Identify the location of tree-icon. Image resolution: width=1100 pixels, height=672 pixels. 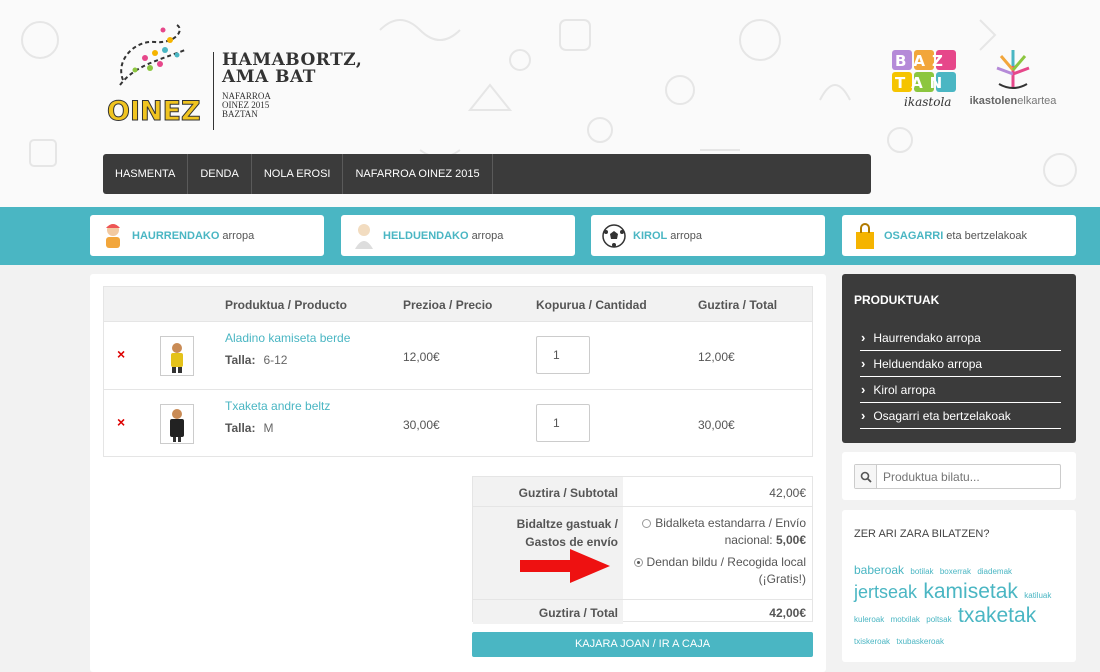
(1013, 69).